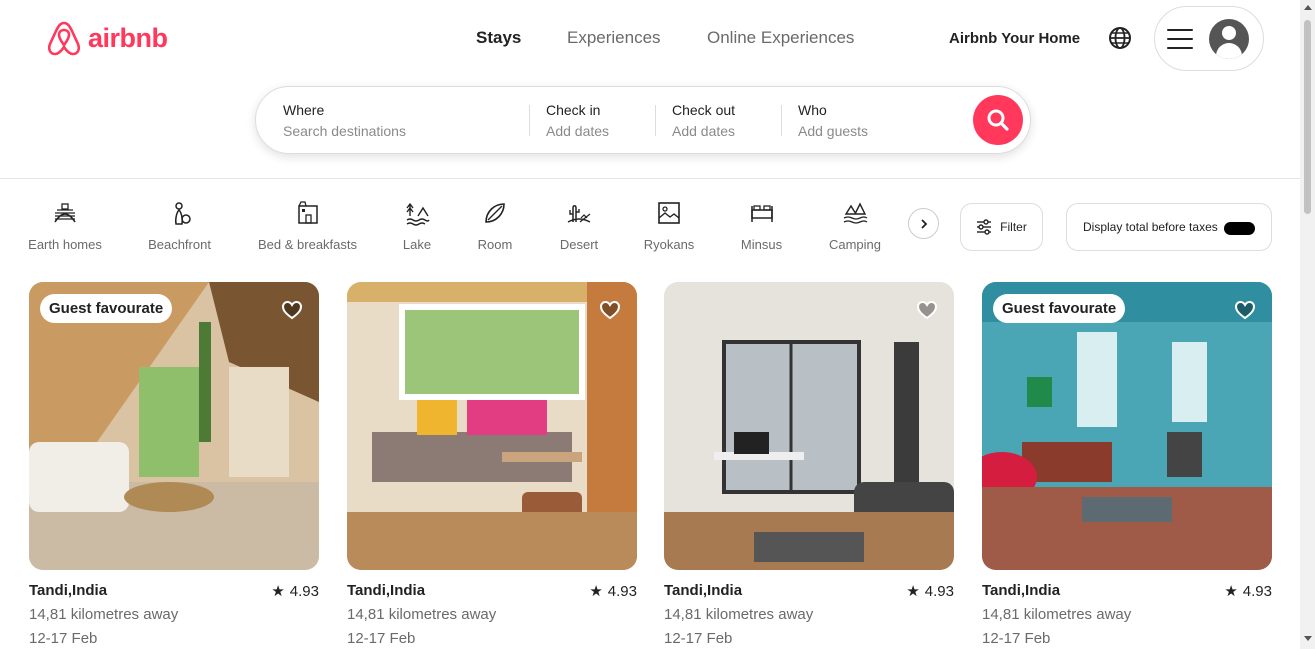 This screenshot has width=1315, height=649. What do you see at coordinates (780, 38) in the screenshot?
I see `nav-online-experiences-tab: Online Experiences` at bounding box center [780, 38].